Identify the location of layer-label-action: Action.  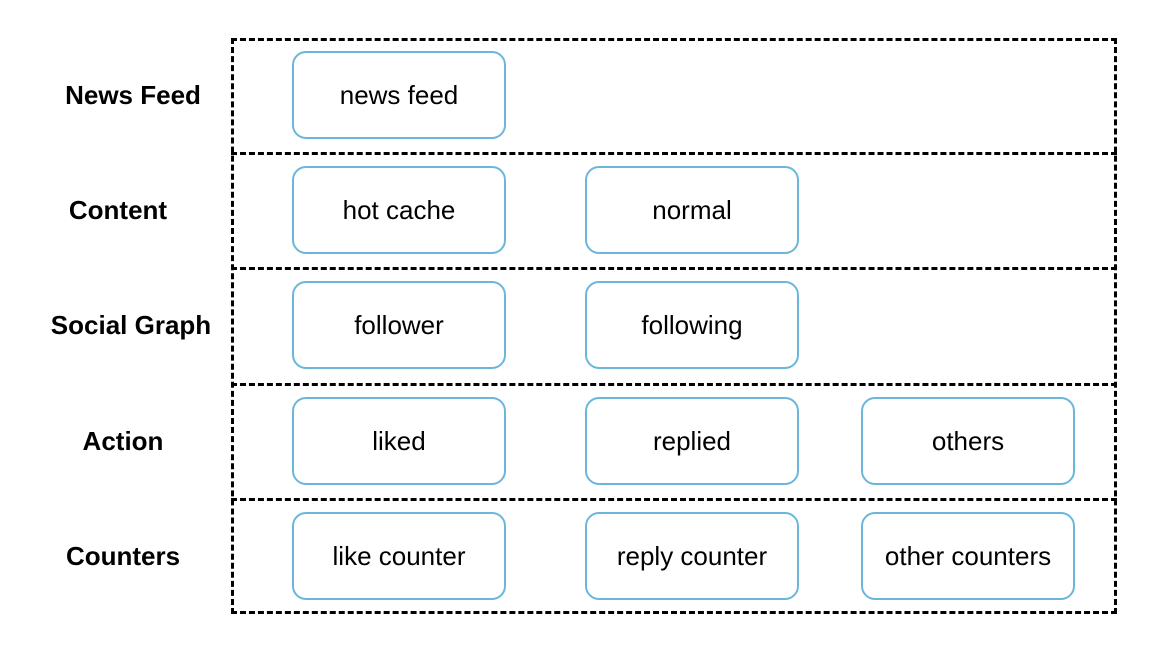
(123, 441).